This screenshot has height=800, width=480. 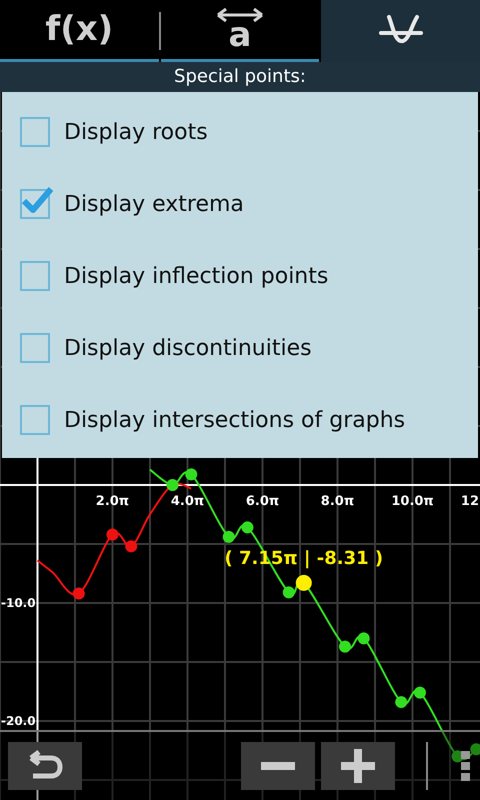 What do you see at coordinates (240, 276) in the screenshot?
I see `checkbox-option: Display inflection points` at bounding box center [240, 276].